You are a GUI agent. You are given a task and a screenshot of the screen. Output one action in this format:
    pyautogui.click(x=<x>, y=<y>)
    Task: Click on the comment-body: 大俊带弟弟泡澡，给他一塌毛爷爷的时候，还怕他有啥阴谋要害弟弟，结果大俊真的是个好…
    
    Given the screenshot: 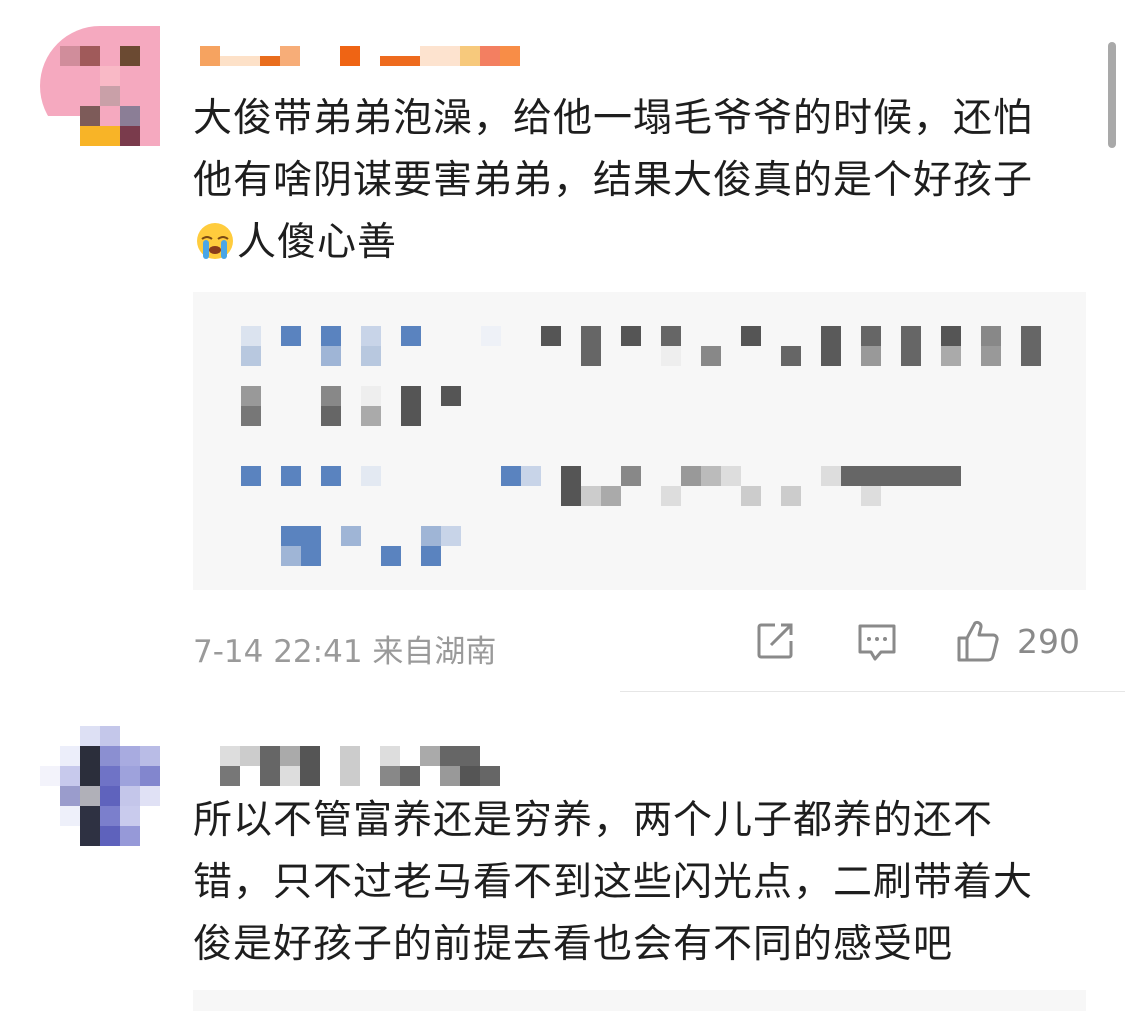 What is the action you would take?
    pyautogui.click(x=628, y=181)
    